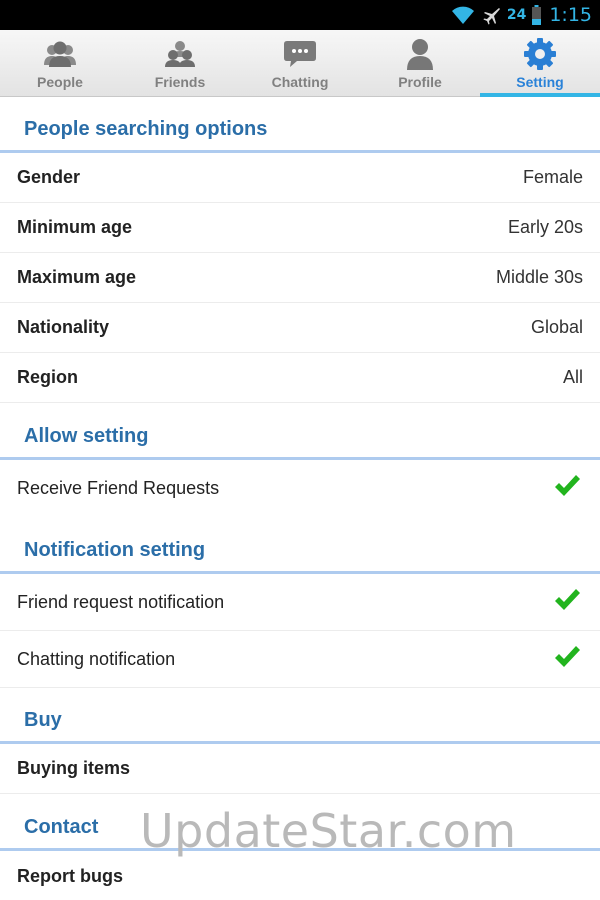 The width and height of the screenshot is (600, 900). What do you see at coordinates (552, 177) in the screenshot?
I see `setting-value: Female` at bounding box center [552, 177].